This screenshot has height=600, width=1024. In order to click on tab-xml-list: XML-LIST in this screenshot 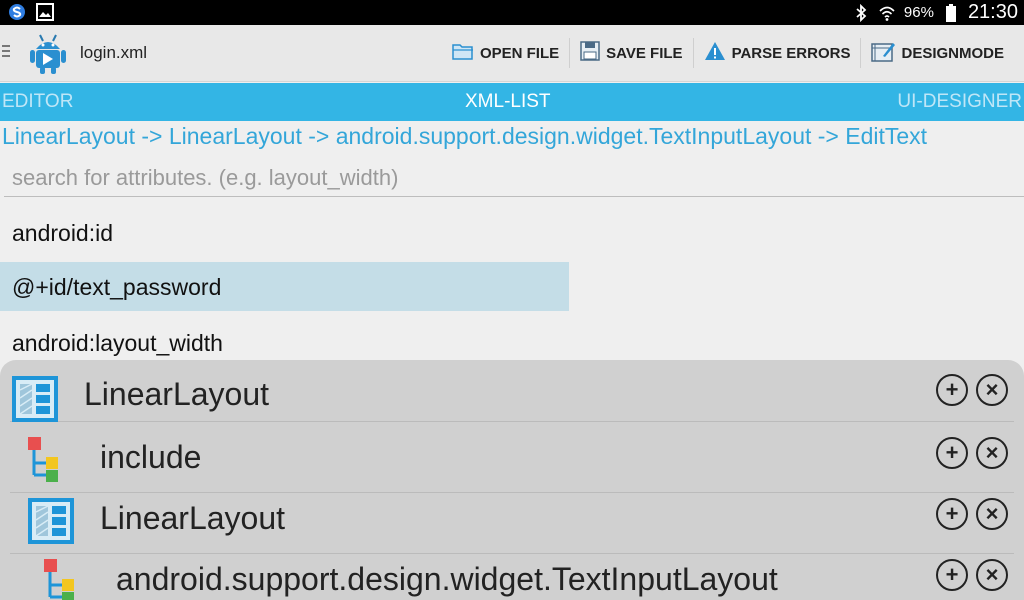, I will do `click(508, 102)`.